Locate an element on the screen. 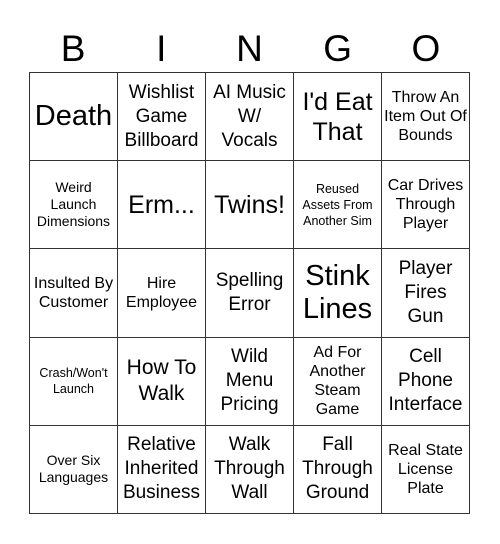 Image resolution: width=500 pixels, height=544 pixels. bingo-cell-o1: Throw An Item Out Of Bounds is located at coordinates (426, 117).